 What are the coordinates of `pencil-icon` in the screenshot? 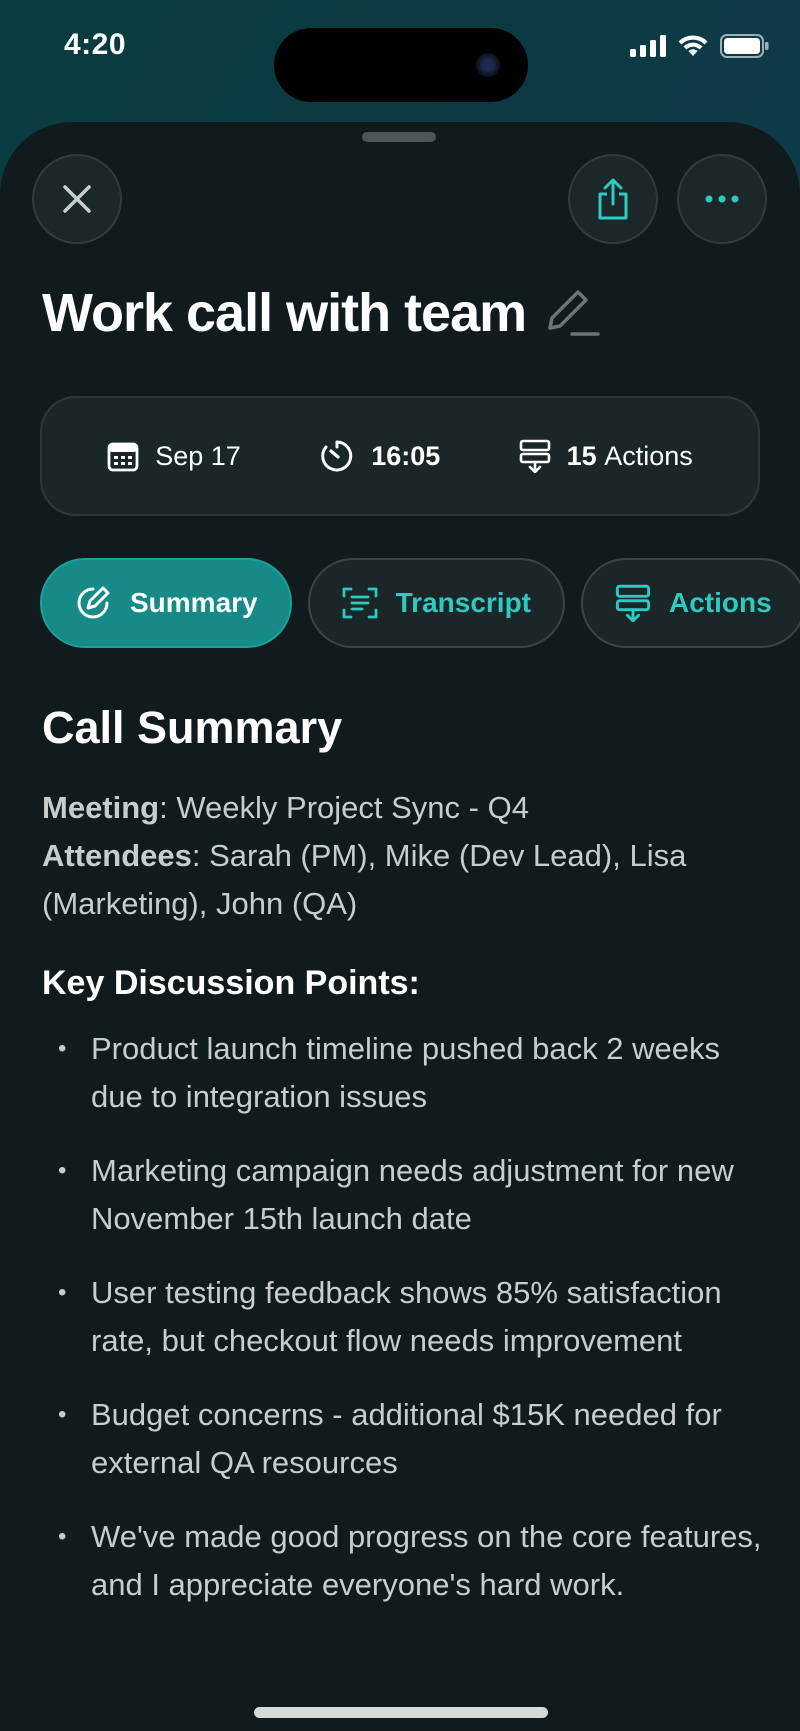 It's located at (572, 313).